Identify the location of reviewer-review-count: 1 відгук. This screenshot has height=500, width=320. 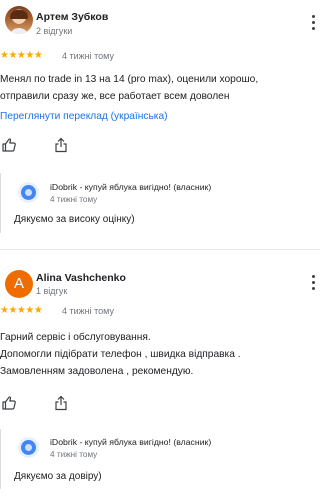
(52, 291).